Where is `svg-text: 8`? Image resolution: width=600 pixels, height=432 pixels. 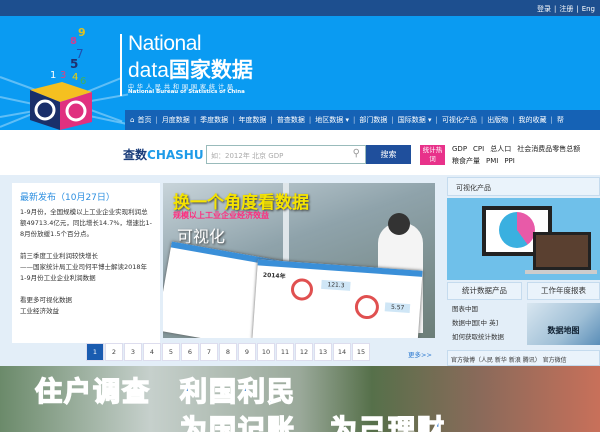 svg-text: 8 is located at coordinates (73, 41).